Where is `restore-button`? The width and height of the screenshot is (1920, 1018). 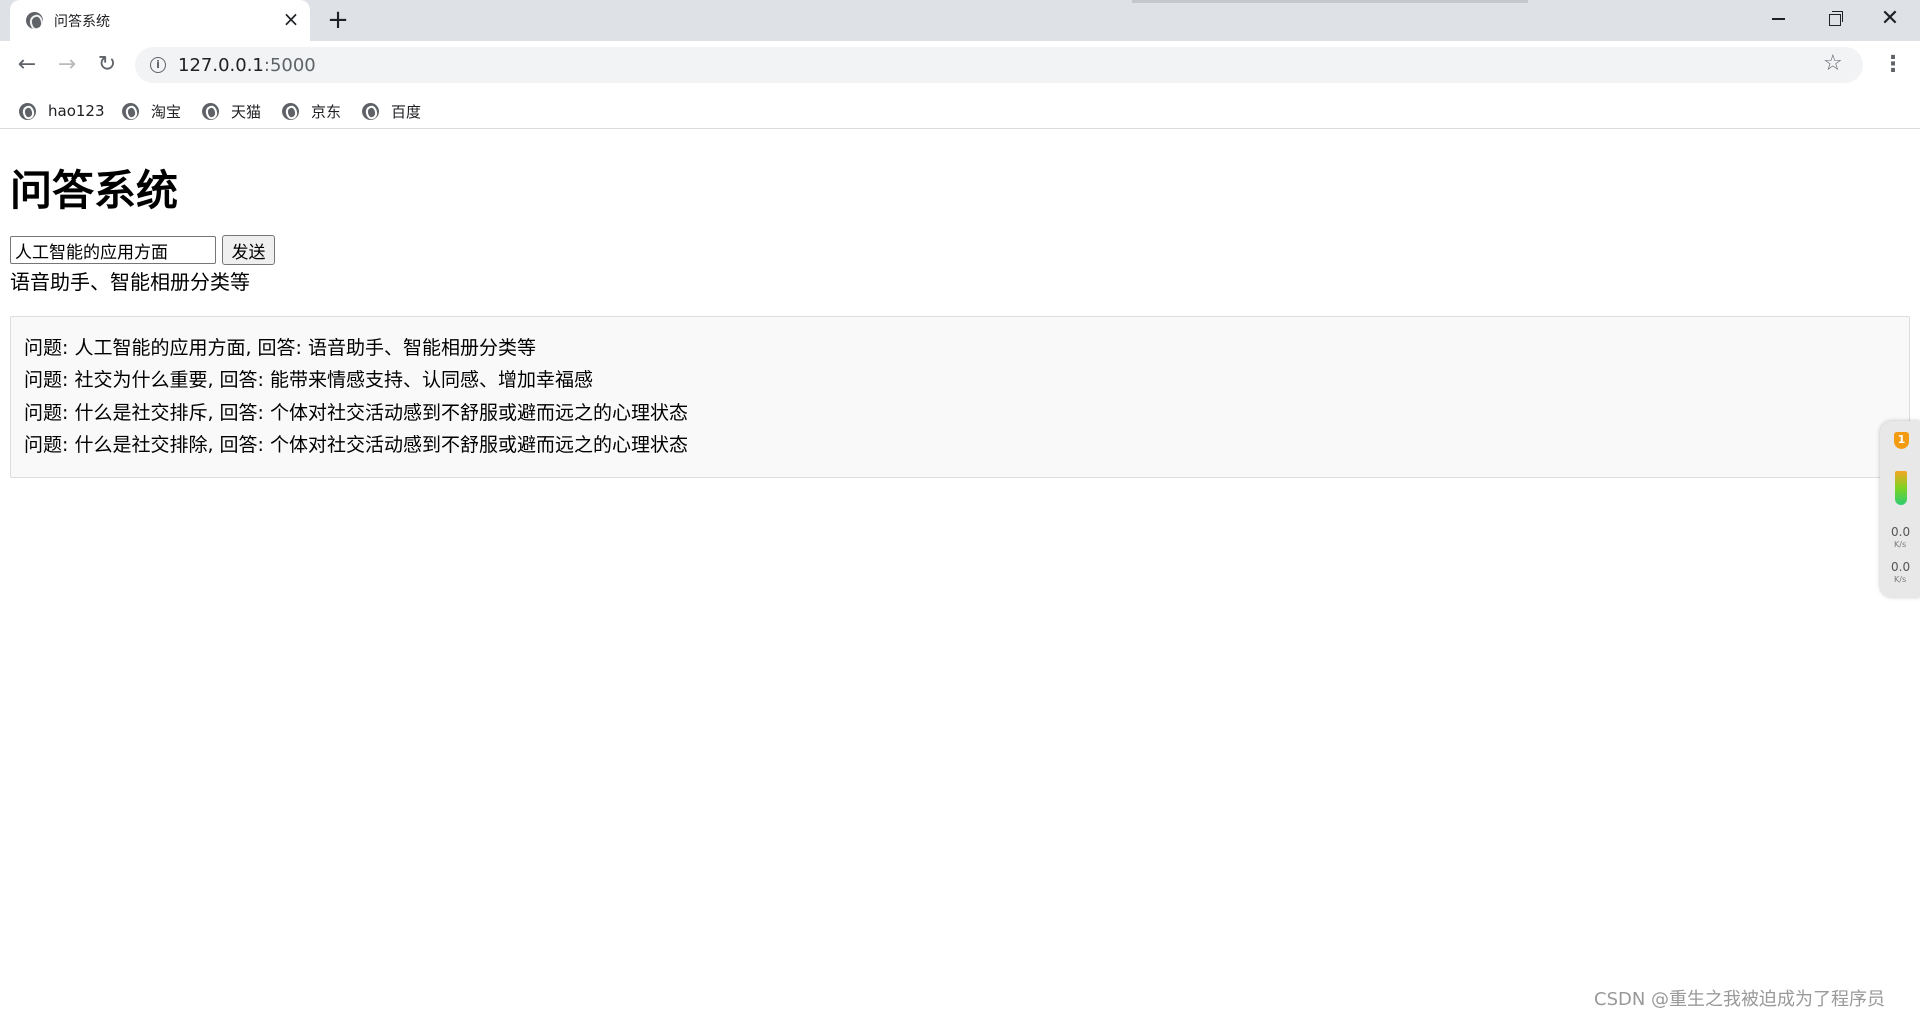
restore-button is located at coordinates (1834, 19).